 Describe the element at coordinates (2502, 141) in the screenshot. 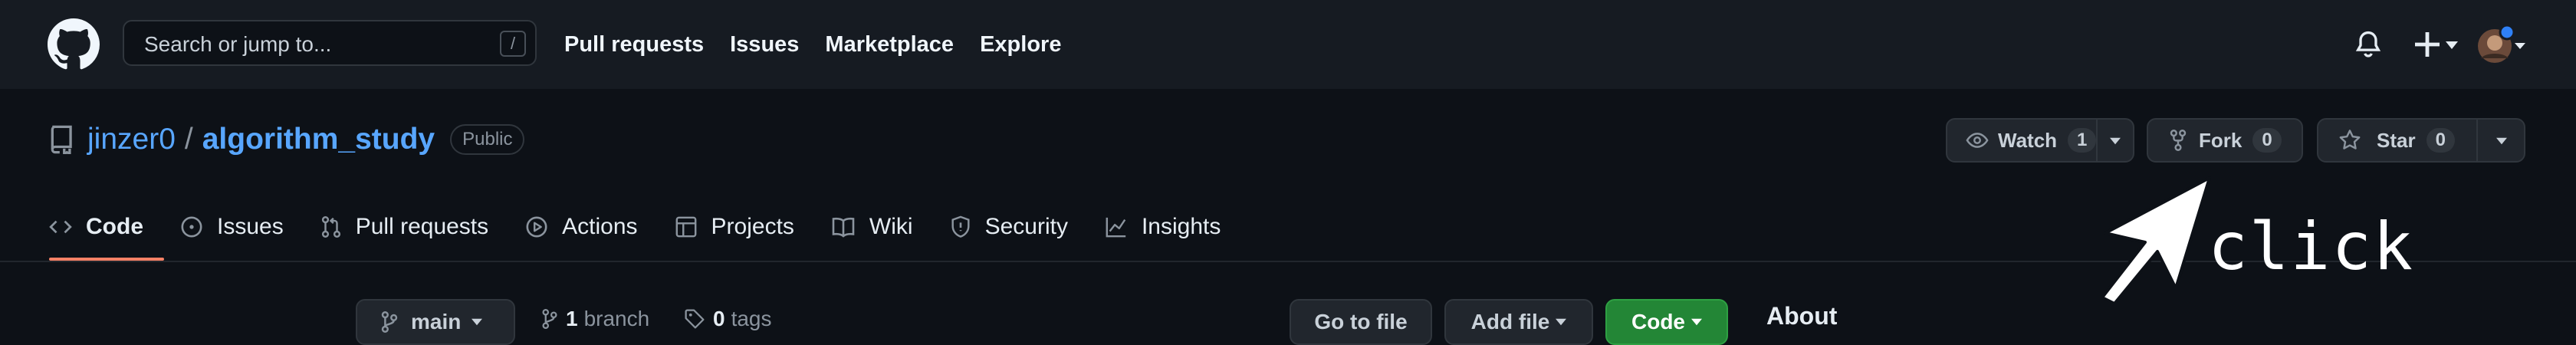

I see `star-dropdown-caret-icon` at that location.